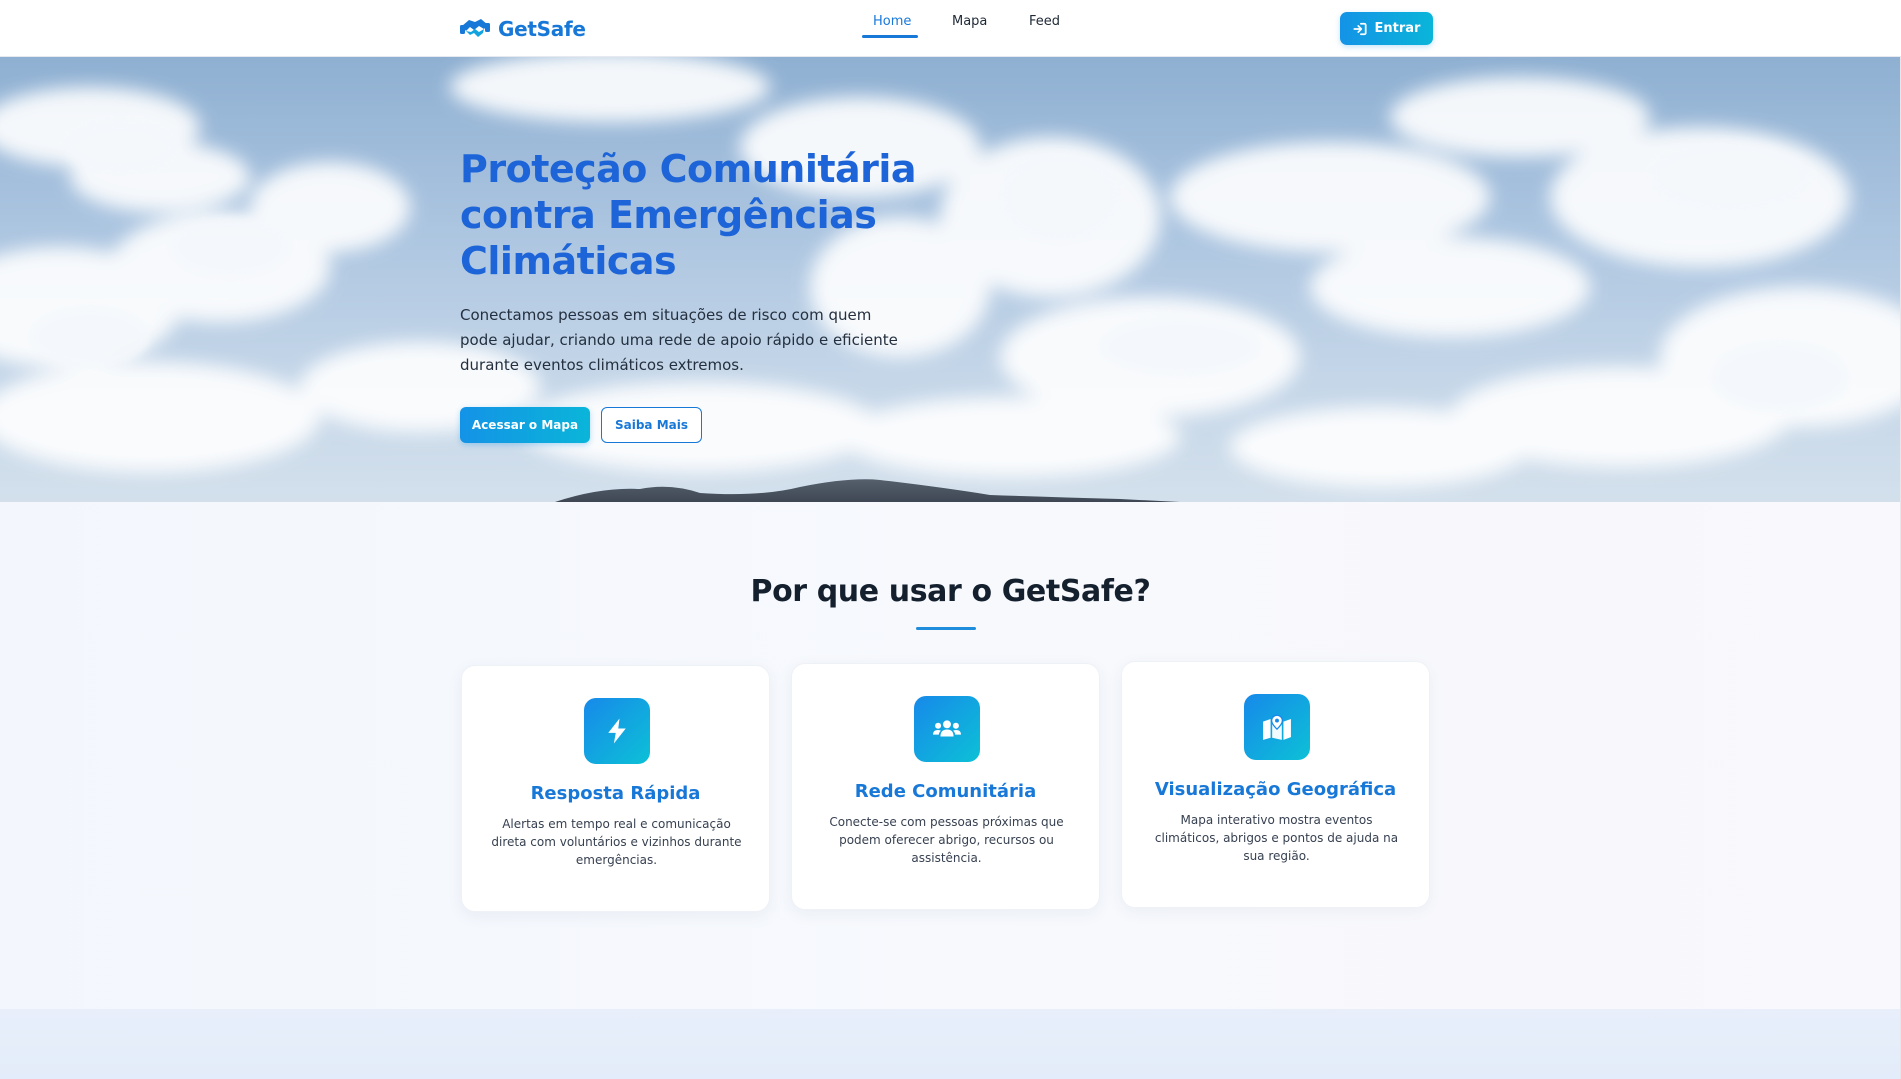  I want to click on brand-name: GetSafe, so click(542, 29).